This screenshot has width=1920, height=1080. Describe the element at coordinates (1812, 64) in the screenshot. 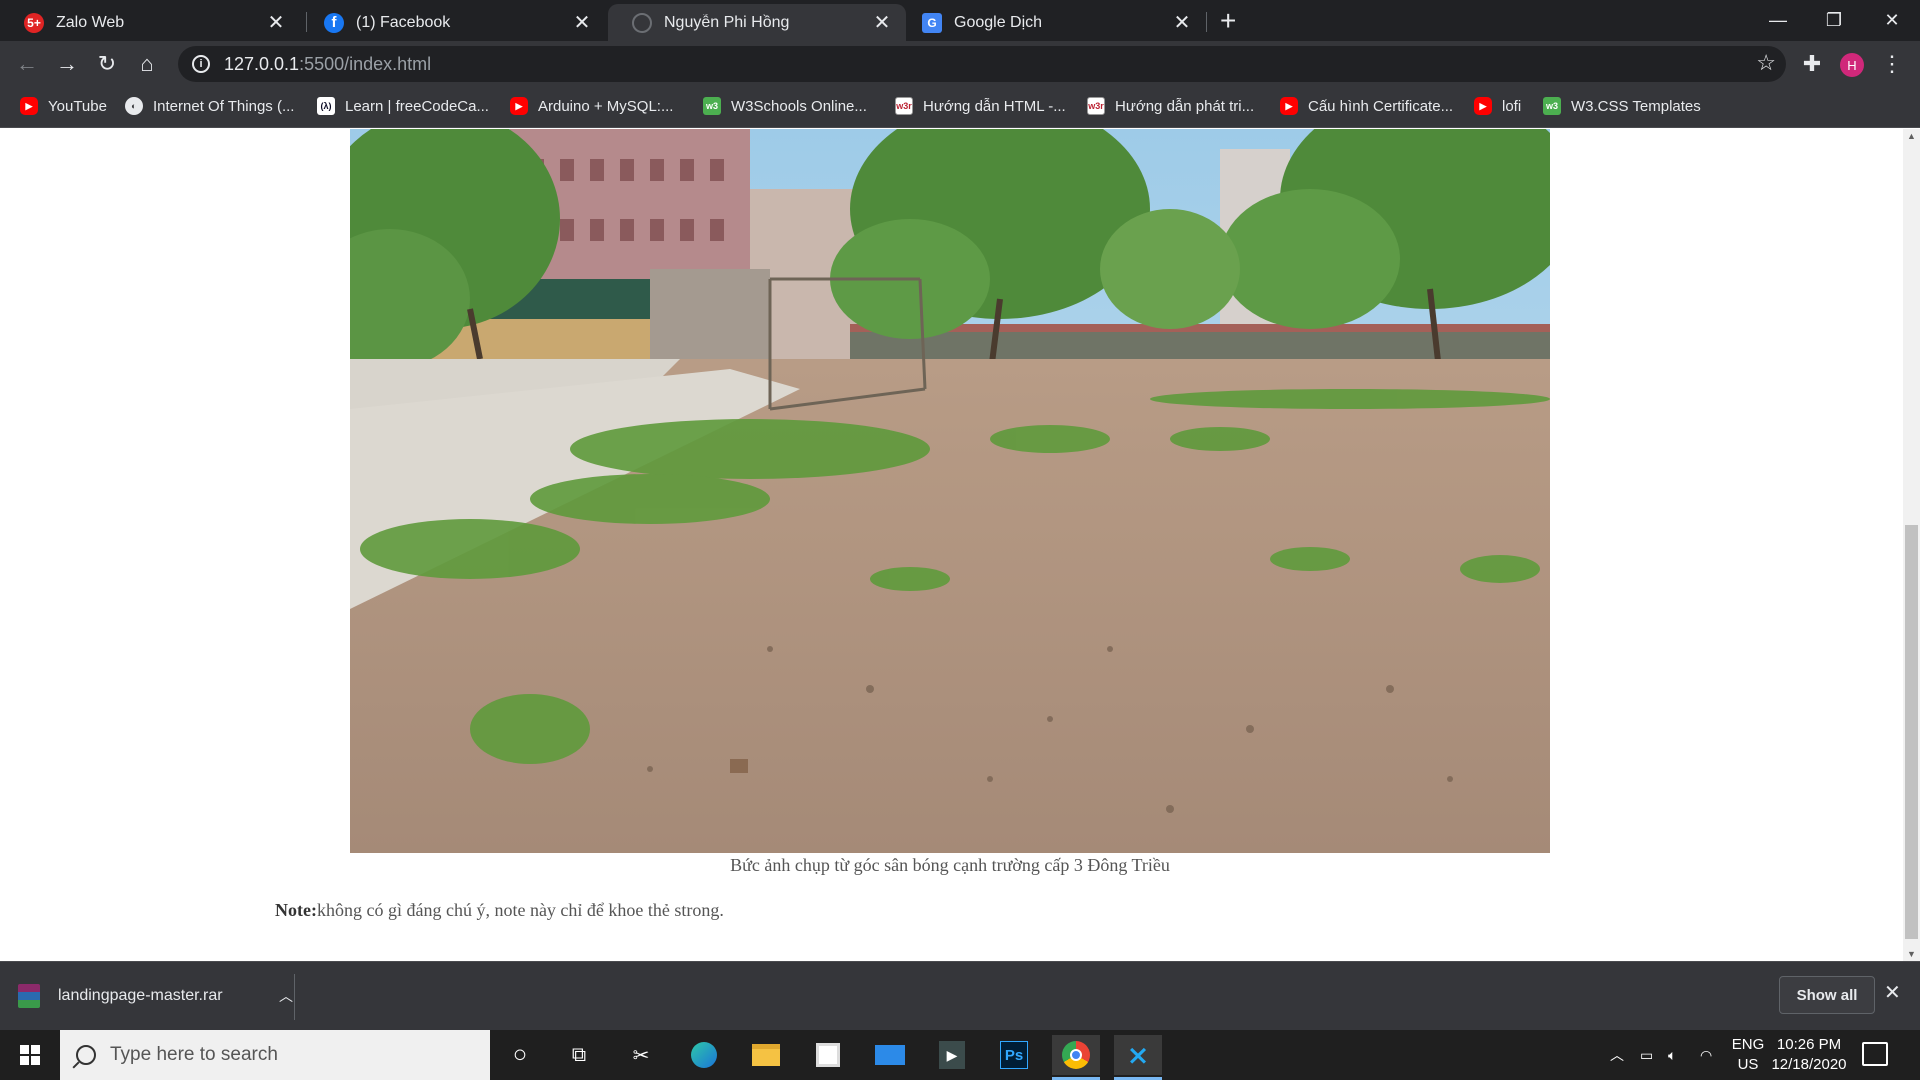

I see `extensions-icon: ✚` at that location.